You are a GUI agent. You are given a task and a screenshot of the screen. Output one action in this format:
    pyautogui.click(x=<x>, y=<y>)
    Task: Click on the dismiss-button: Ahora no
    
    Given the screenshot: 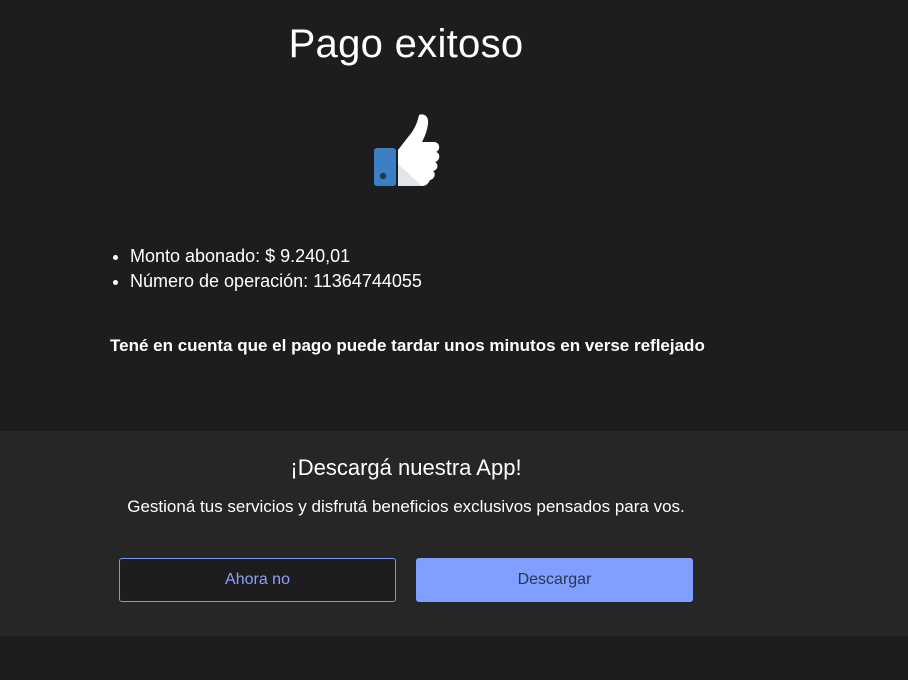 What is the action you would take?
    pyautogui.click(x=257, y=580)
    